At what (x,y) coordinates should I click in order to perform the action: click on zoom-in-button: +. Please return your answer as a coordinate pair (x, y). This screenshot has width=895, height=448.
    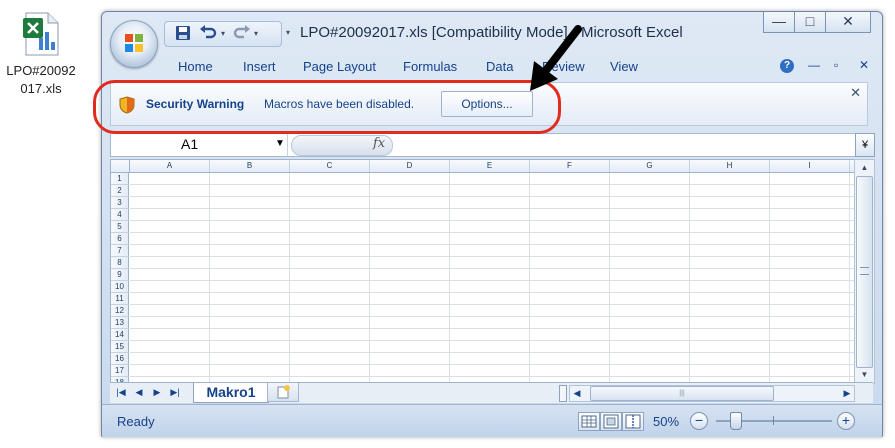
    Looking at the image, I should click on (846, 421).